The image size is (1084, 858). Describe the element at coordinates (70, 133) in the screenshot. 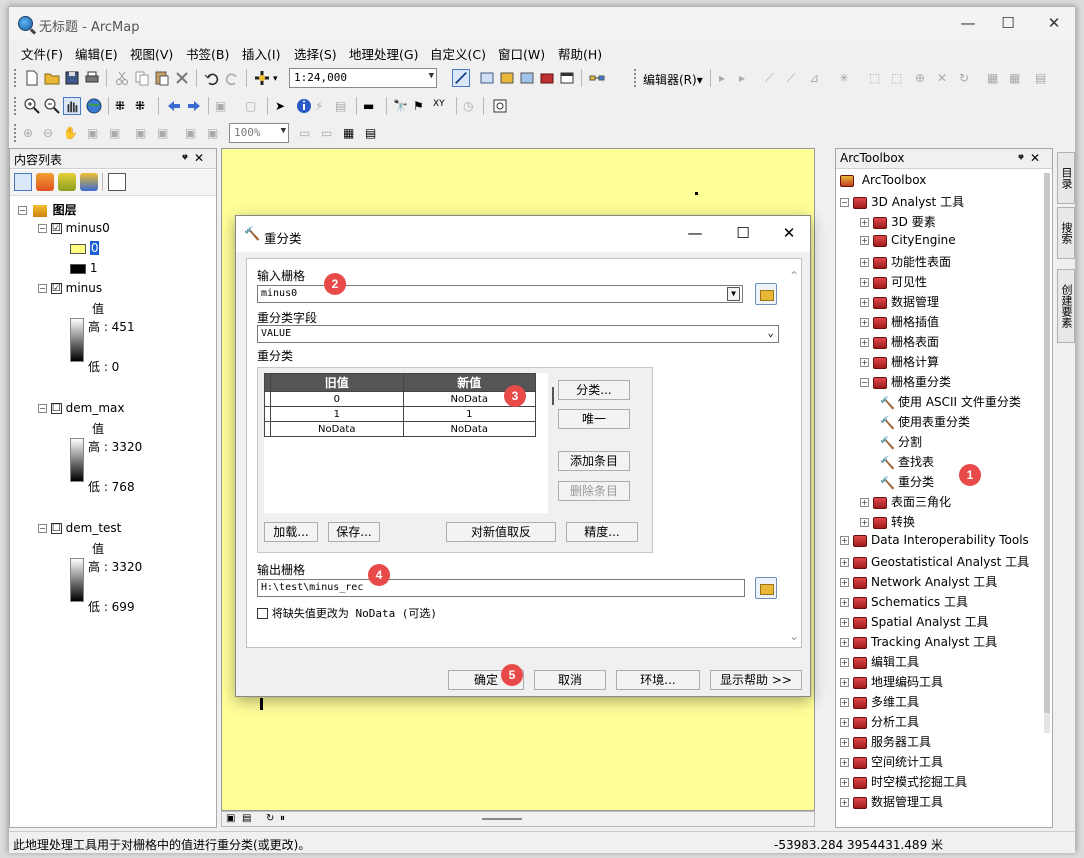

I see `layout-pan-icon: ✋` at that location.